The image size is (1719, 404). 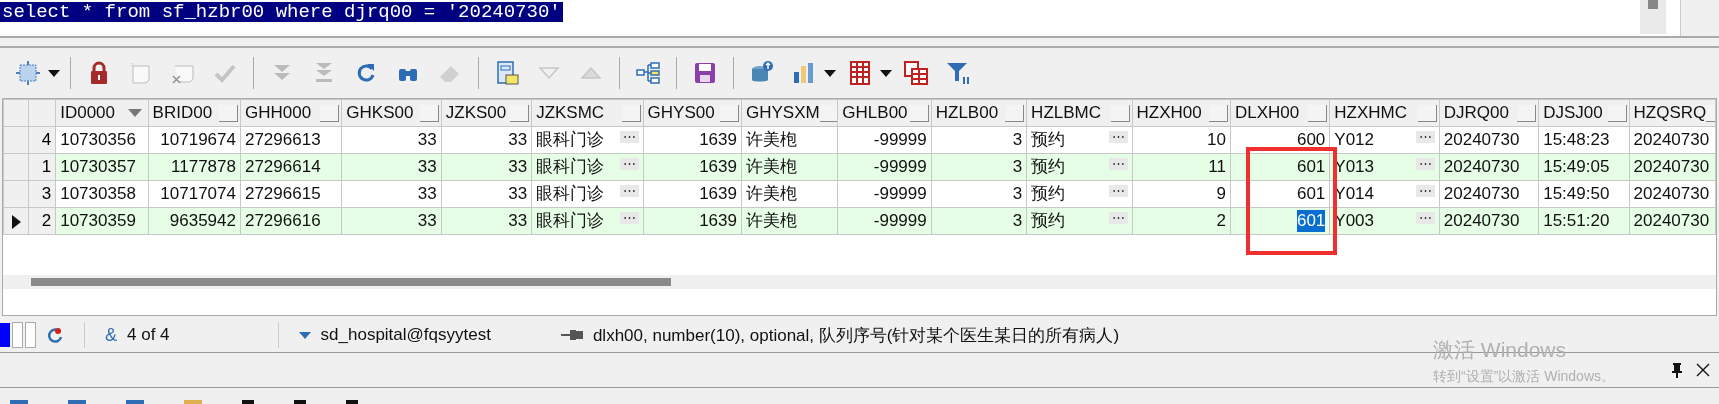 What do you see at coordinates (405, 335) in the screenshot?
I see `connection-name: sd_hospital@fqsyytest` at bounding box center [405, 335].